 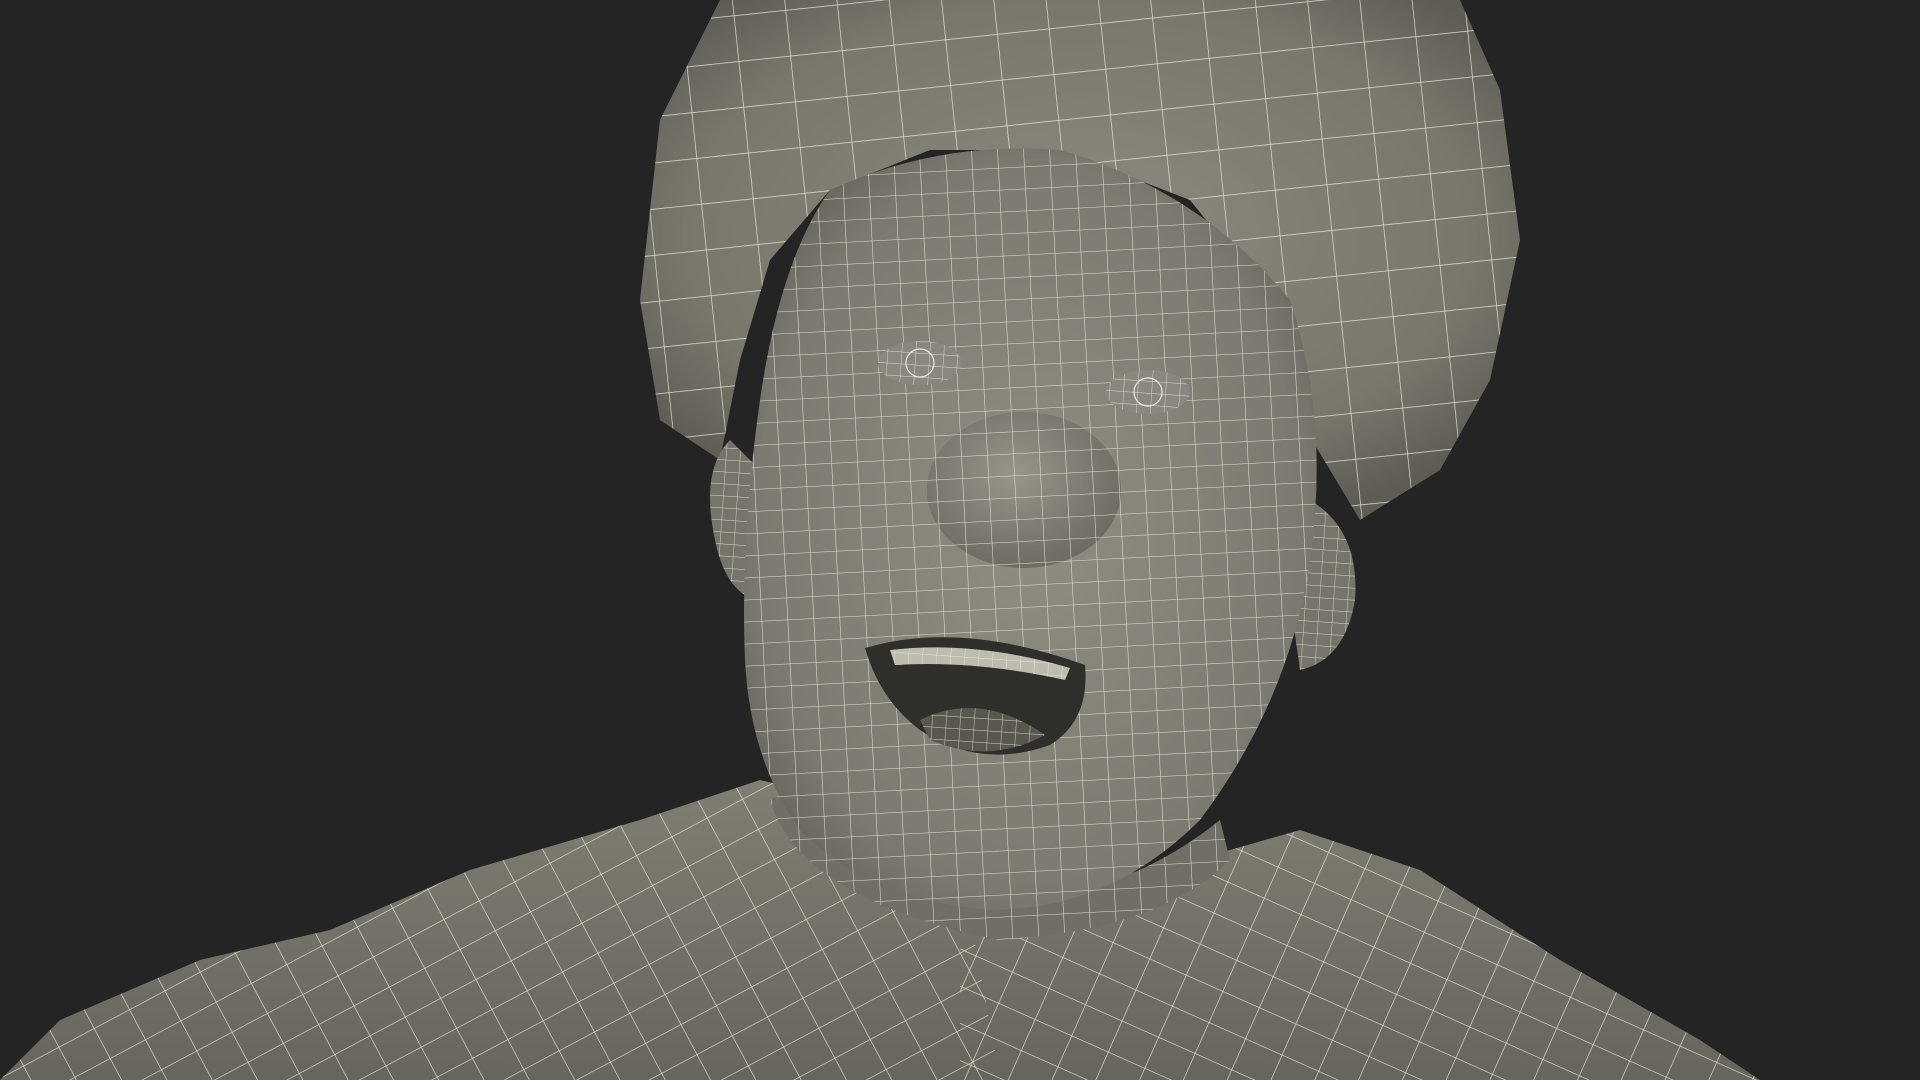 What do you see at coordinates (920, 363) in the screenshot?
I see `eye-left` at bounding box center [920, 363].